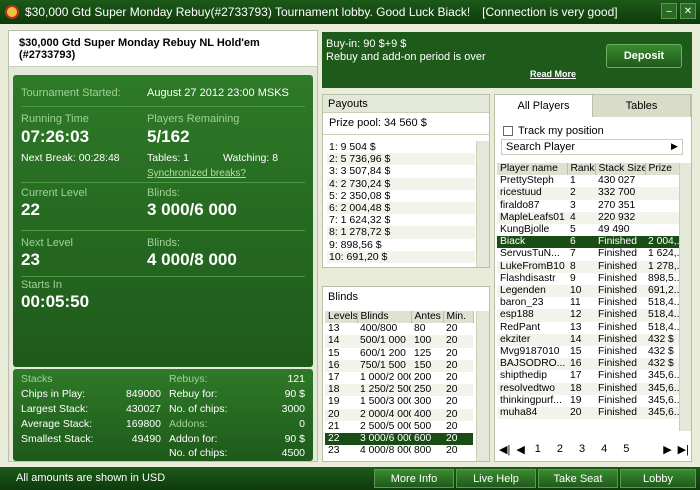 This screenshot has width=700, height=490. What do you see at coordinates (504, 449) in the screenshot?
I see `first-page-icon: ◀|` at bounding box center [504, 449].